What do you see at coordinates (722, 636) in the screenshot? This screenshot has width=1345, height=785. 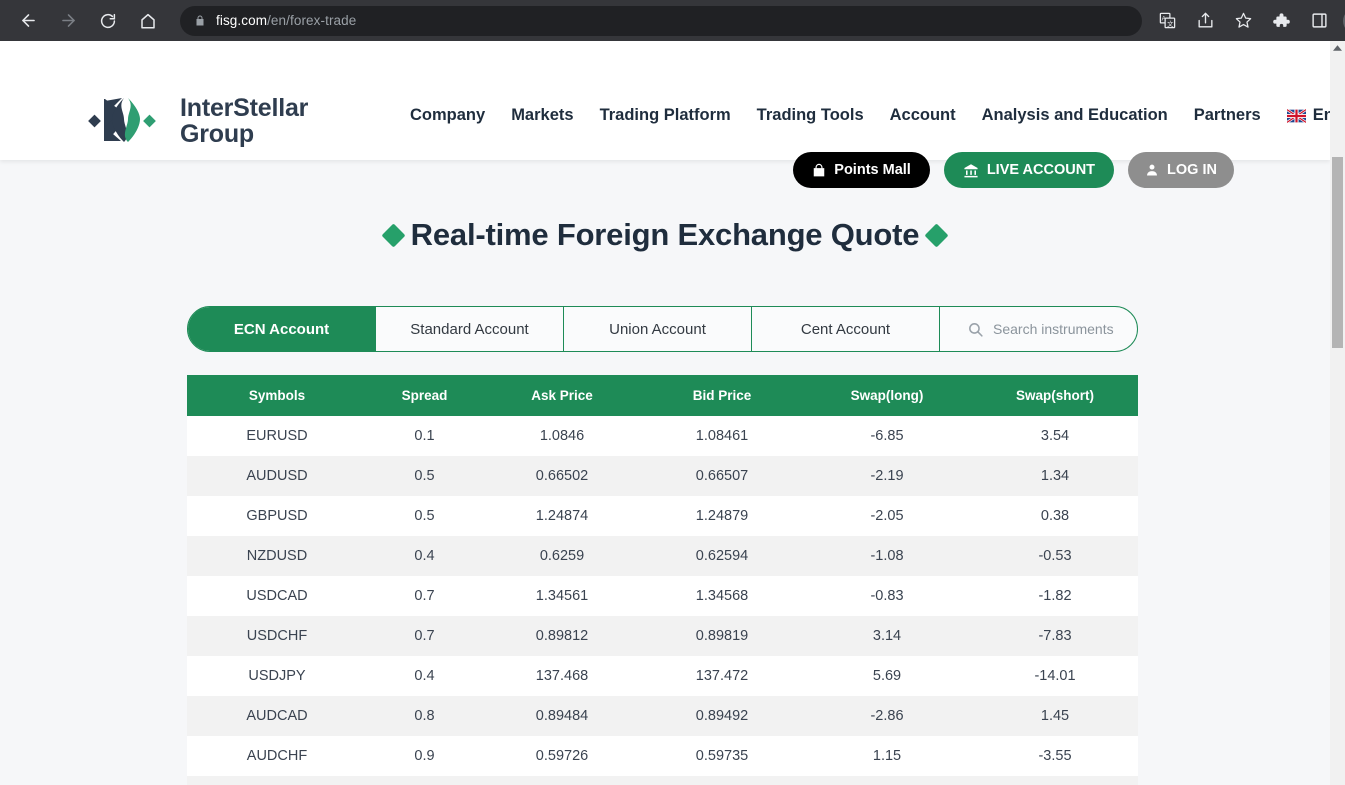 I see `cell-bid-price: 0.89819` at bounding box center [722, 636].